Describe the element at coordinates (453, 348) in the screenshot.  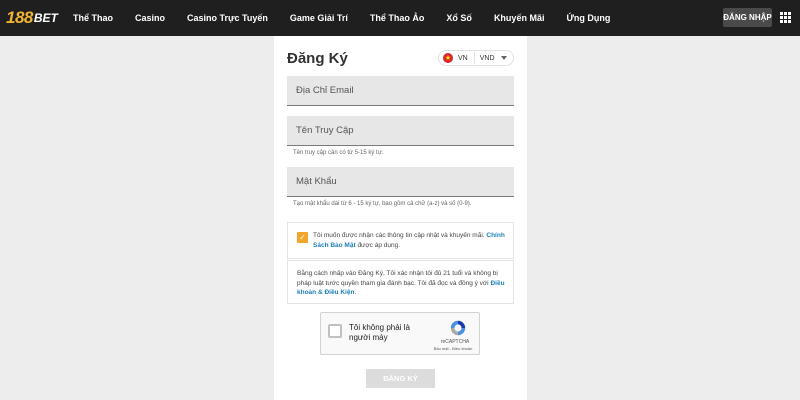
I see `recaptcha-links: Bảo mật - Điều khoản` at that location.